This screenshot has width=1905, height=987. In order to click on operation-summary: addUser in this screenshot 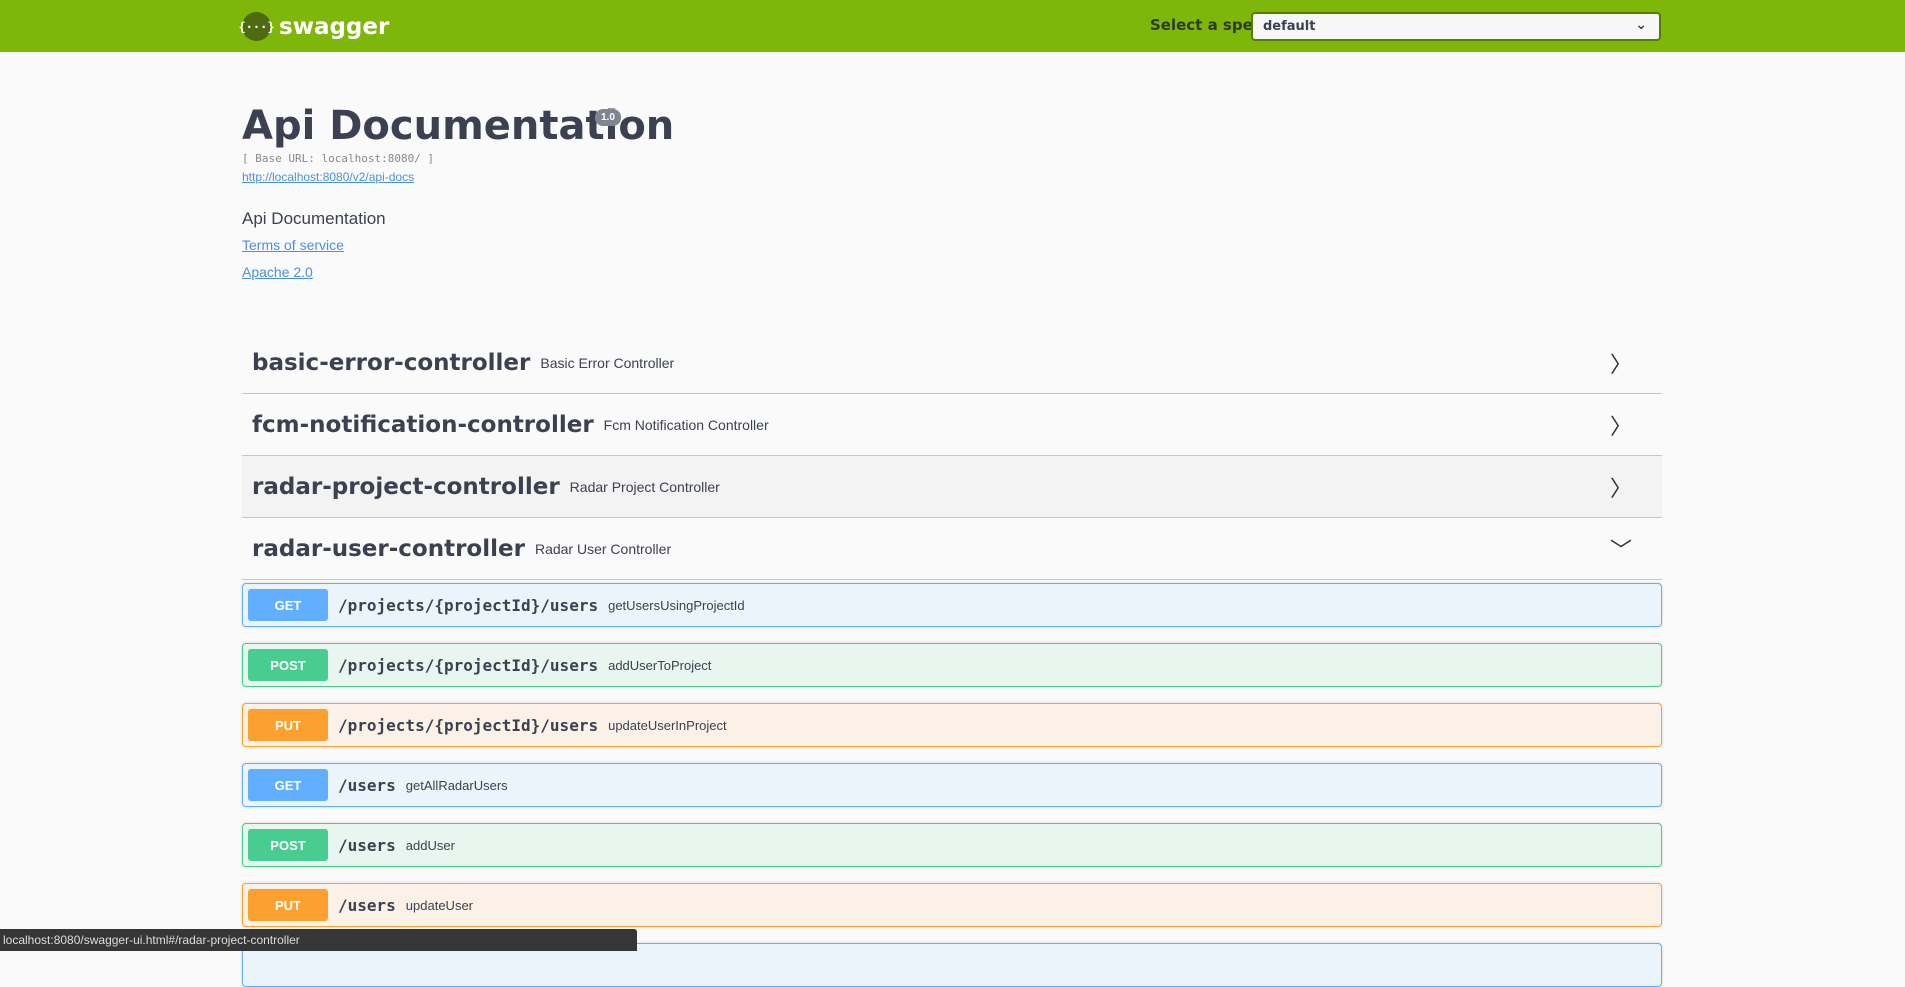, I will do `click(430, 845)`.